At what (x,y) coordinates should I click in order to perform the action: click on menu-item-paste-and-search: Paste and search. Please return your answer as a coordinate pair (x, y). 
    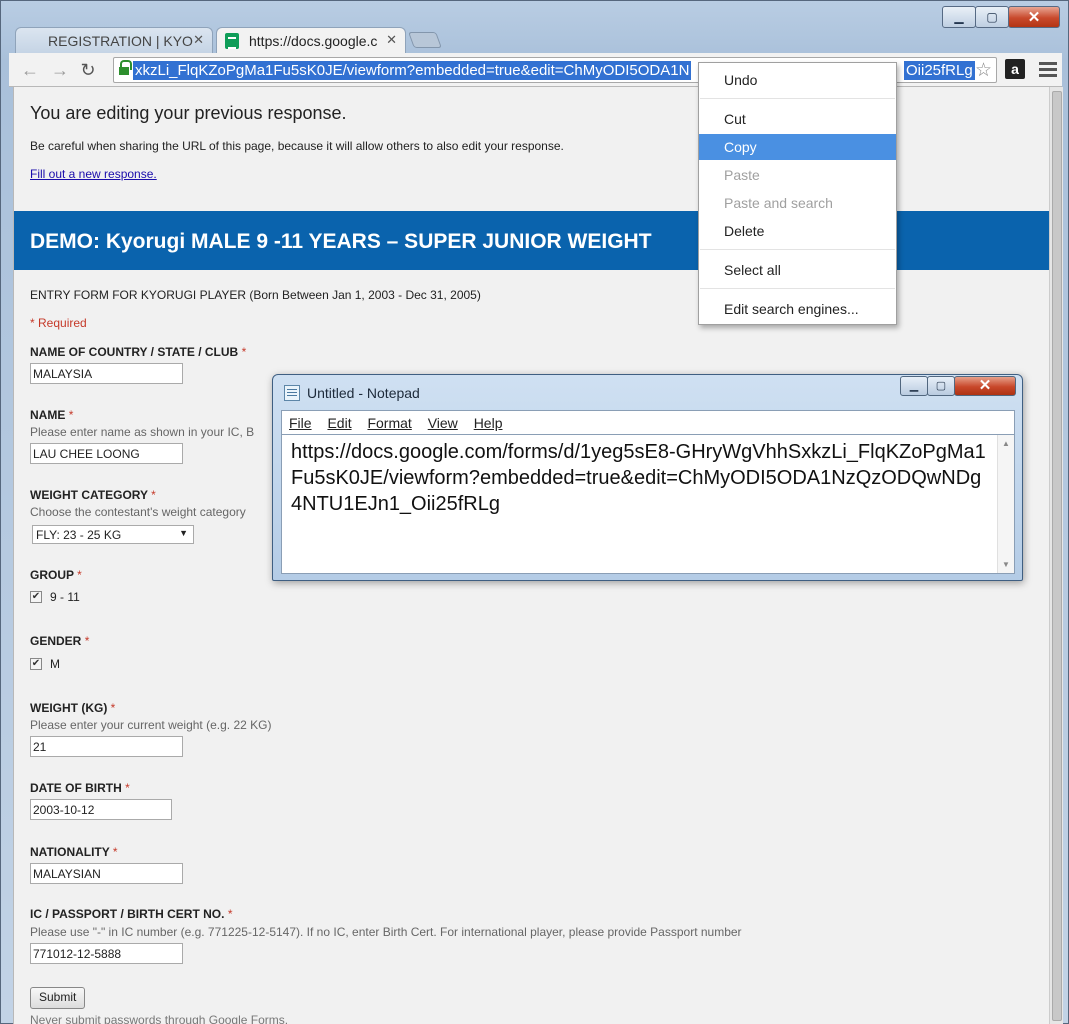
    Looking at the image, I should click on (778, 203).